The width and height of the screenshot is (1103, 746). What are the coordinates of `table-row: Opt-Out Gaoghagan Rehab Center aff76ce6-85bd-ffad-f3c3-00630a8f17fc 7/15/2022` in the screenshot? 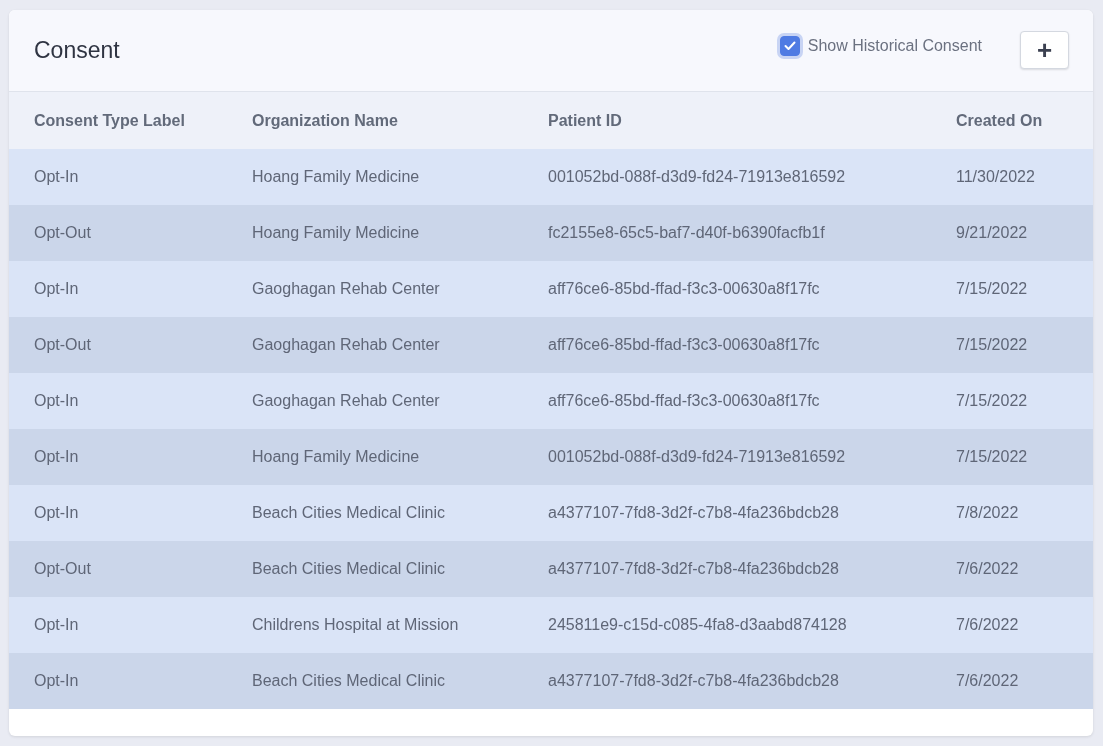 It's located at (551, 345).